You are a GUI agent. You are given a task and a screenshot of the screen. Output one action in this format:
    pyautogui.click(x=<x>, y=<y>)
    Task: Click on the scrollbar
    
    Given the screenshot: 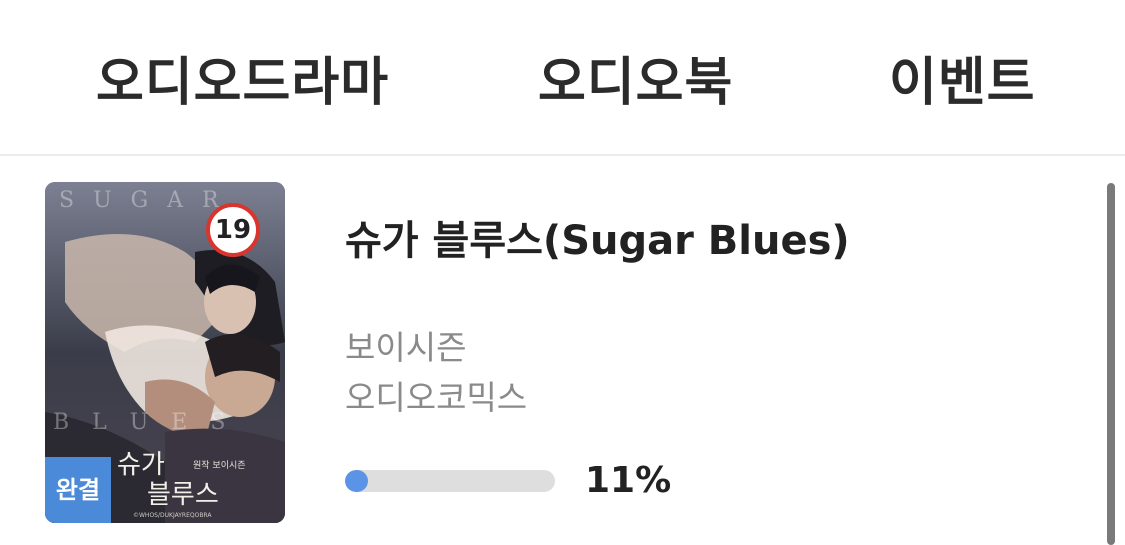 What is the action you would take?
    pyautogui.click(x=1111, y=364)
    